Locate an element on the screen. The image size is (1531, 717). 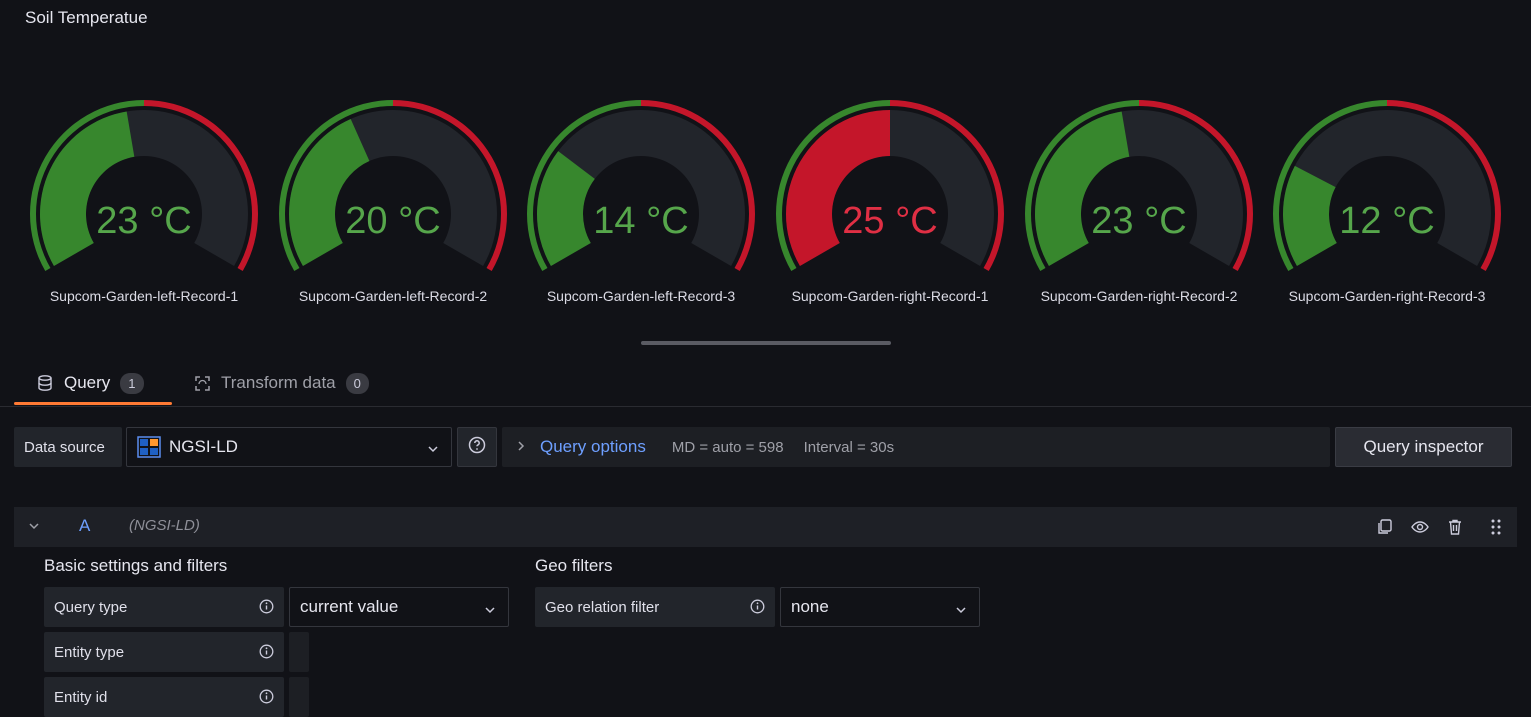
entity-type-label: Entity type is located at coordinates (164, 652).